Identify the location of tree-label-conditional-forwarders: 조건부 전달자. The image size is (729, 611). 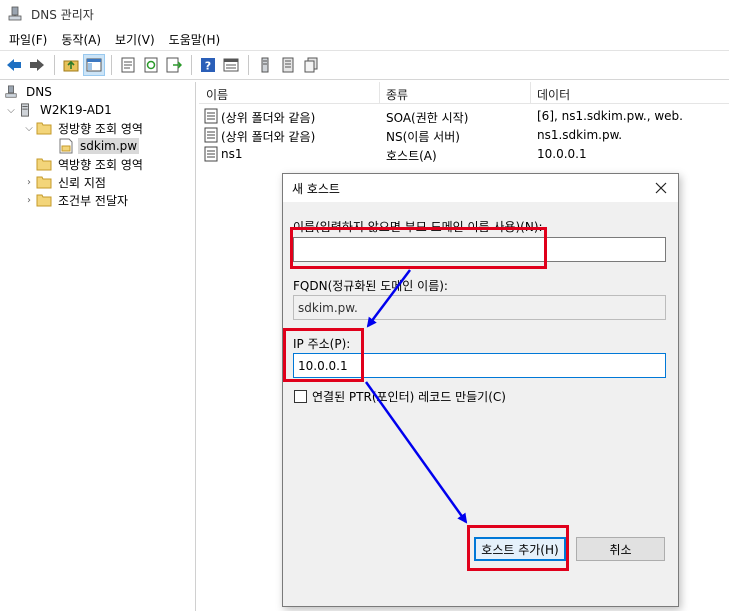
(93, 200).